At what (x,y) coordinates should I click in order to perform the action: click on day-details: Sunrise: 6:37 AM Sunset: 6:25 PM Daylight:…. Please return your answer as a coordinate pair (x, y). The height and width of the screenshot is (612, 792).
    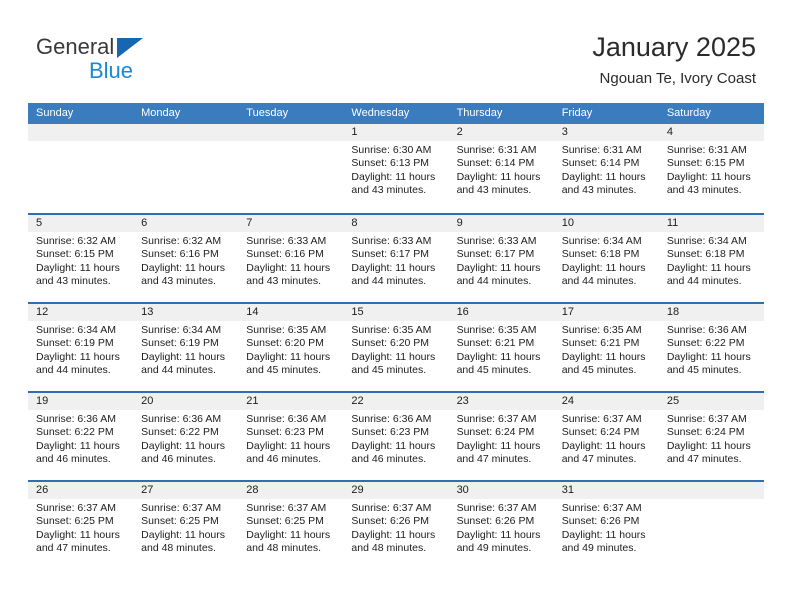
    Looking at the image, I should click on (290, 527).